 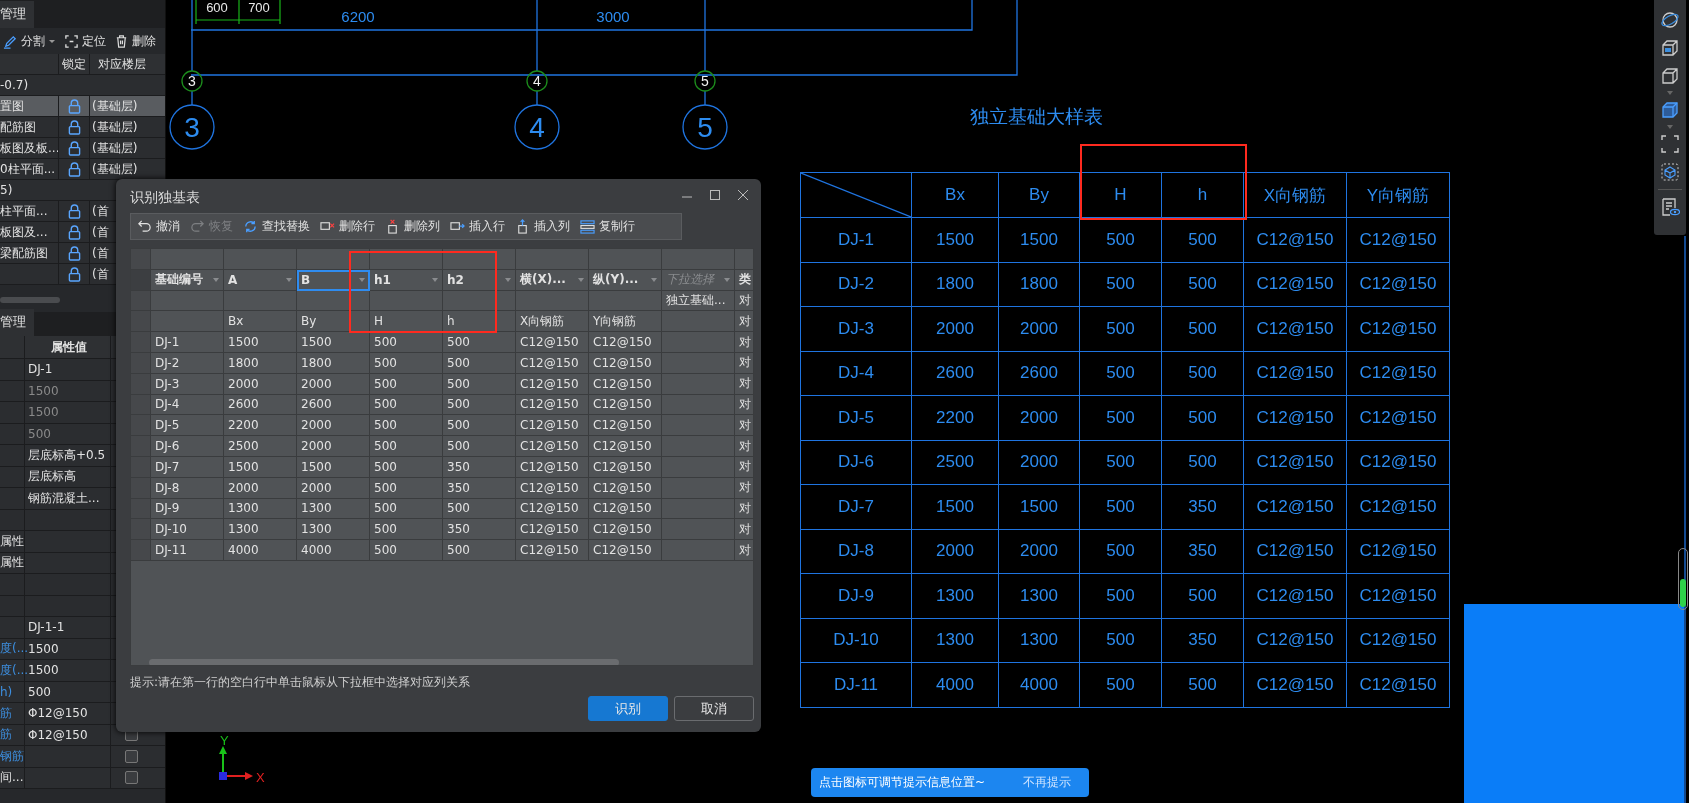 I want to click on axis-label: 5, so click(x=705, y=127).